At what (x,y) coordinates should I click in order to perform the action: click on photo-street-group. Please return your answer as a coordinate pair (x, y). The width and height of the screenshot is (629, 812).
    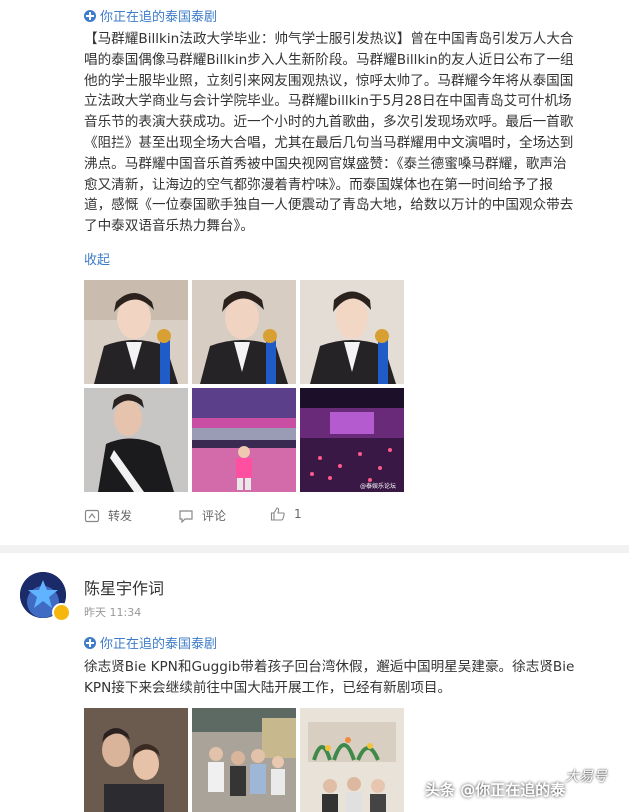
    Looking at the image, I should click on (244, 760).